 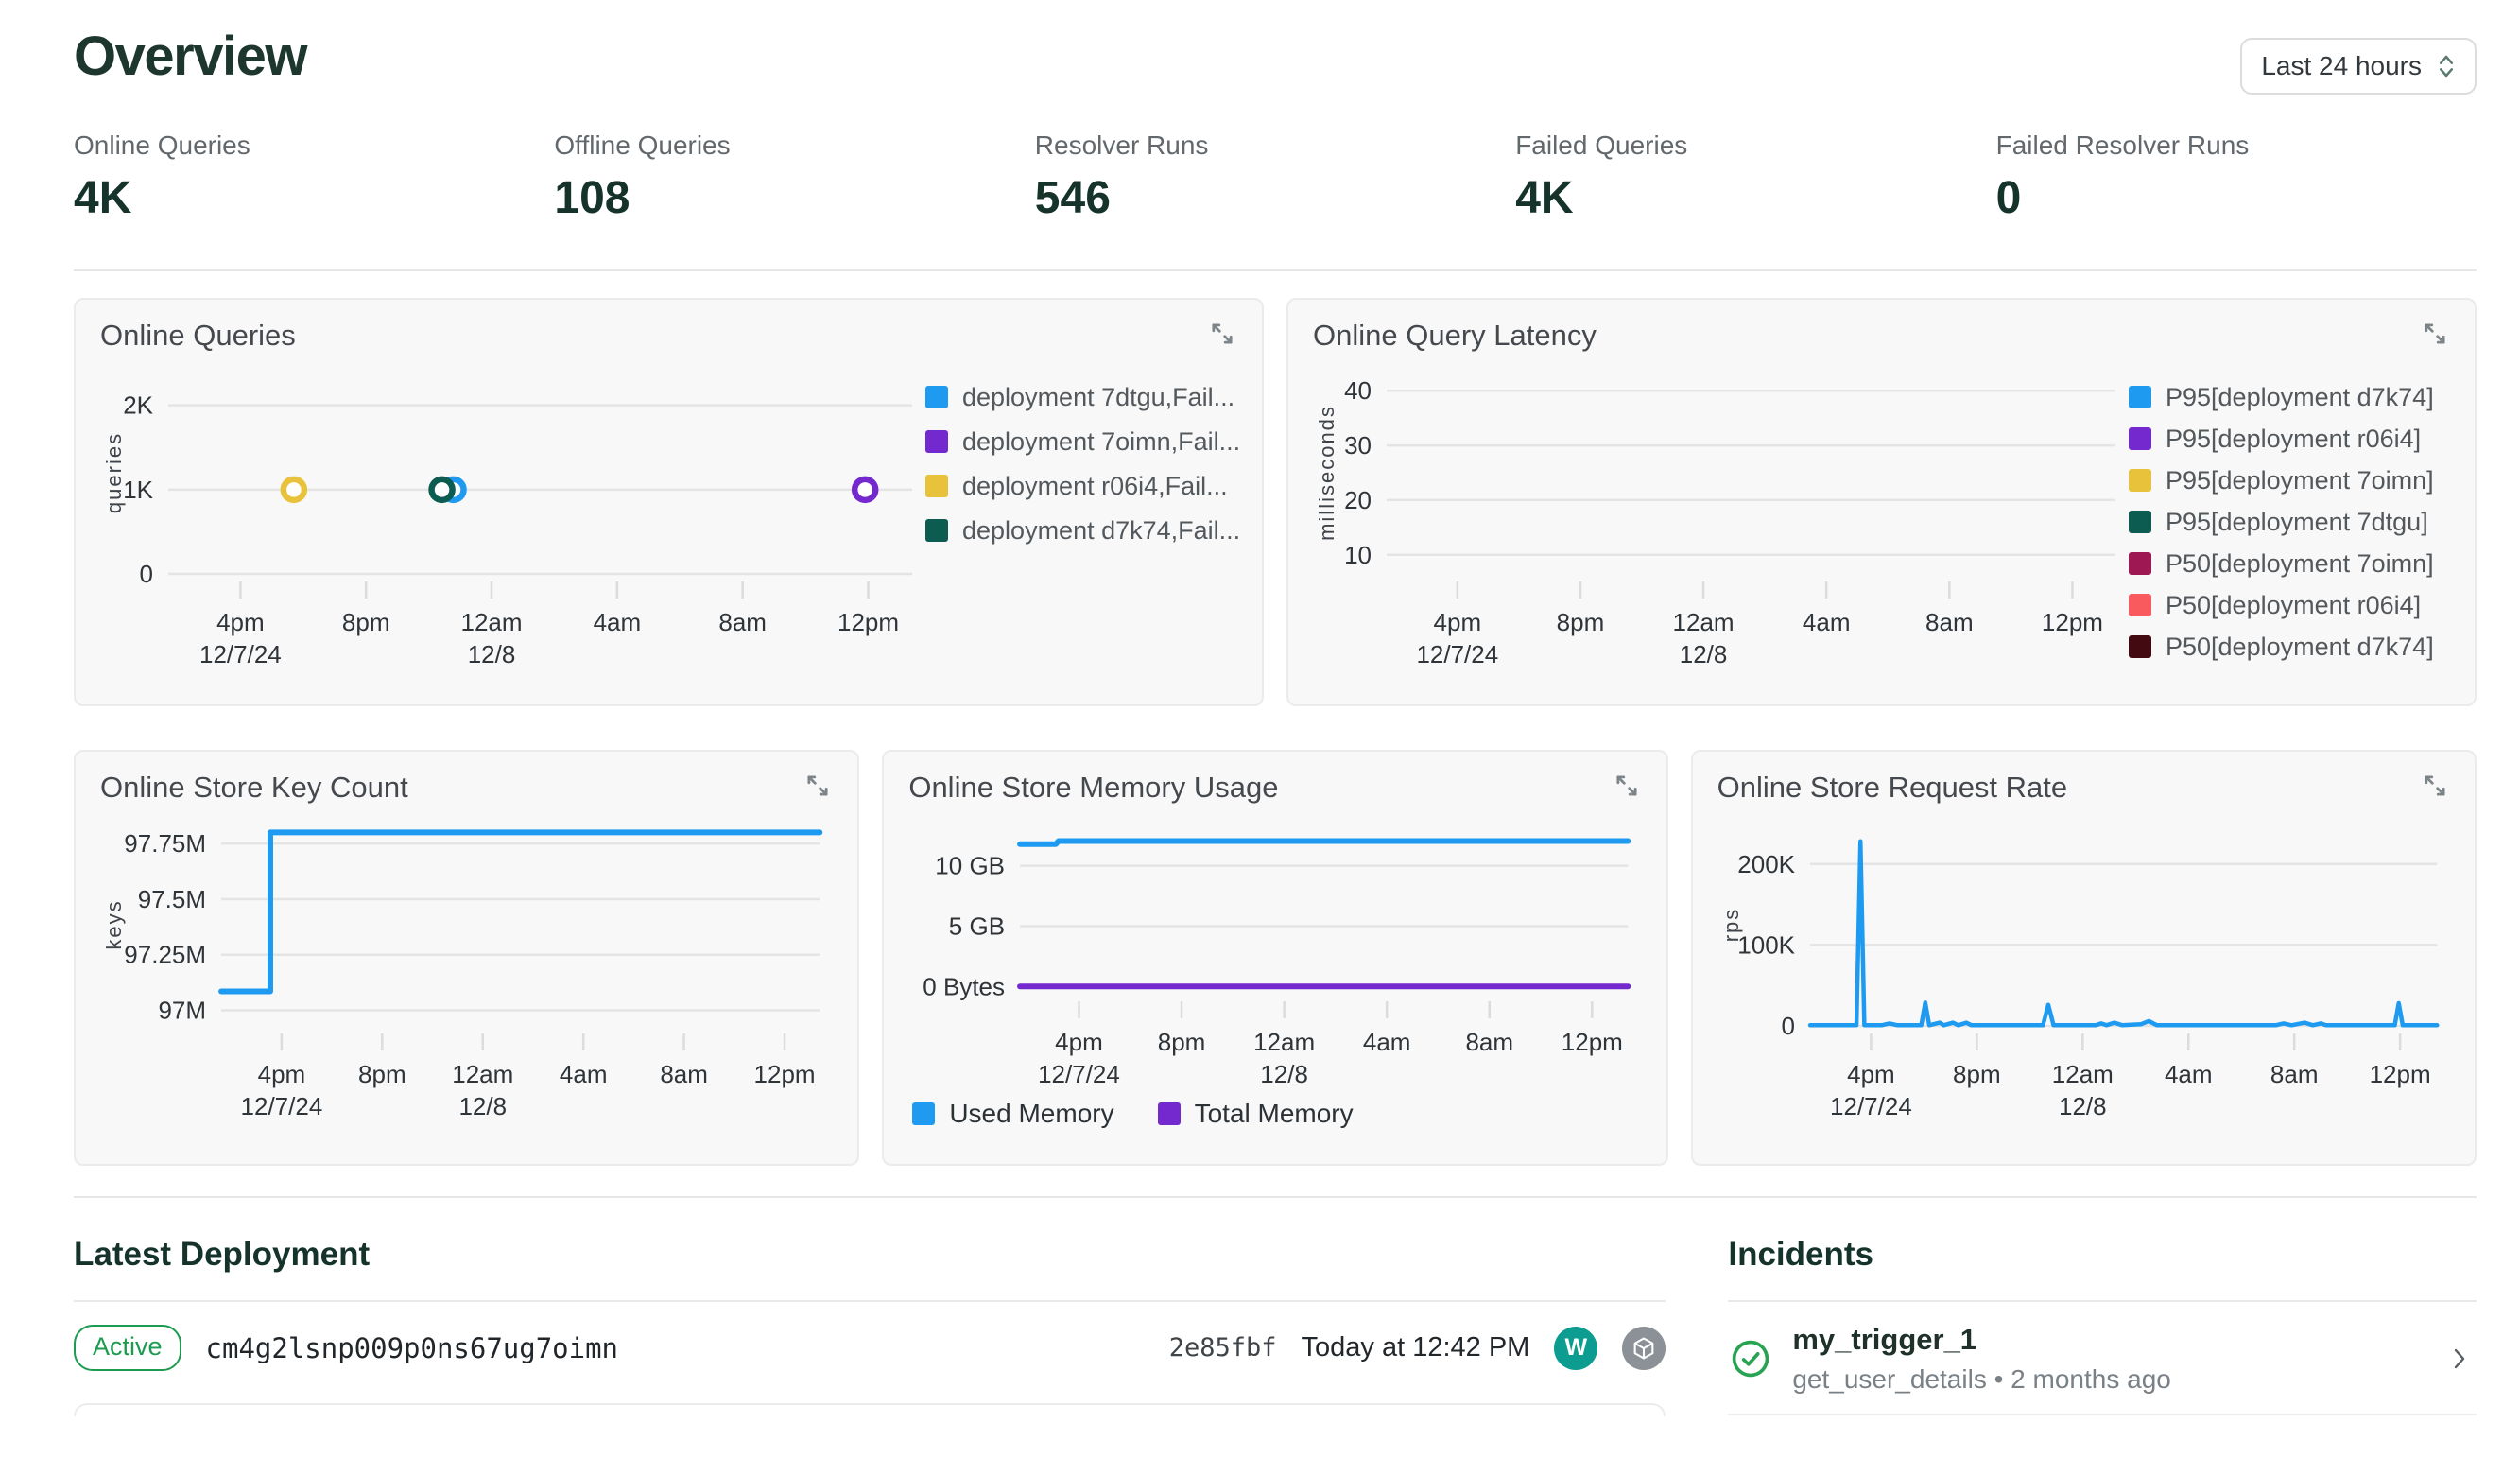 I want to click on chevron-up-down-icon, so click(x=2446, y=66).